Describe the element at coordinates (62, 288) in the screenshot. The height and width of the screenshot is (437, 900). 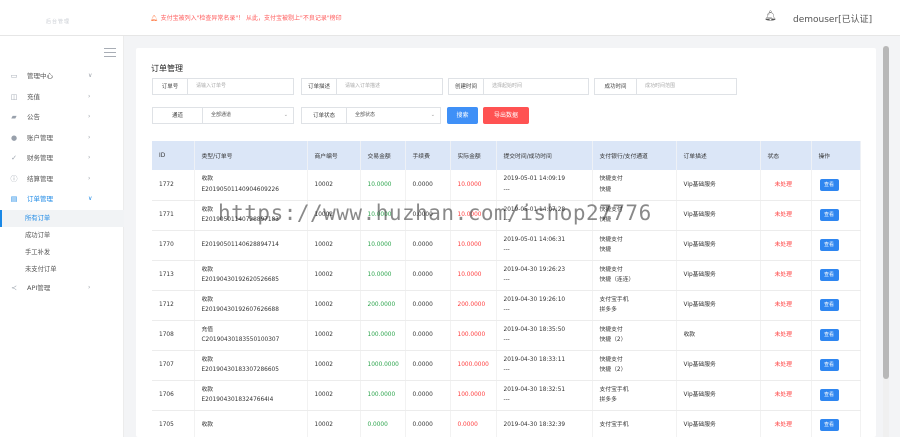
I see `sidebar-item-api: ≺ API管理 ›` at that location.